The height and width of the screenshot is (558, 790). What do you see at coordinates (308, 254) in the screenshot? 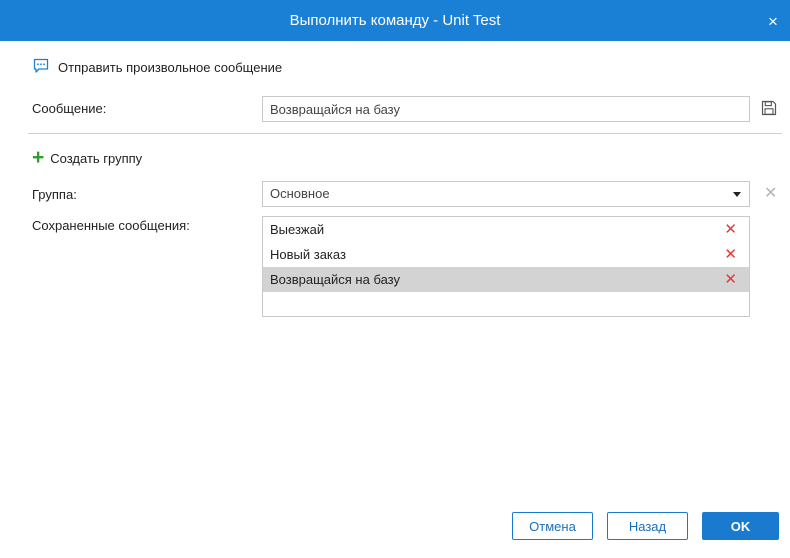
I see `list-item-text: Новый заказ` at bounding box center [308, 254].